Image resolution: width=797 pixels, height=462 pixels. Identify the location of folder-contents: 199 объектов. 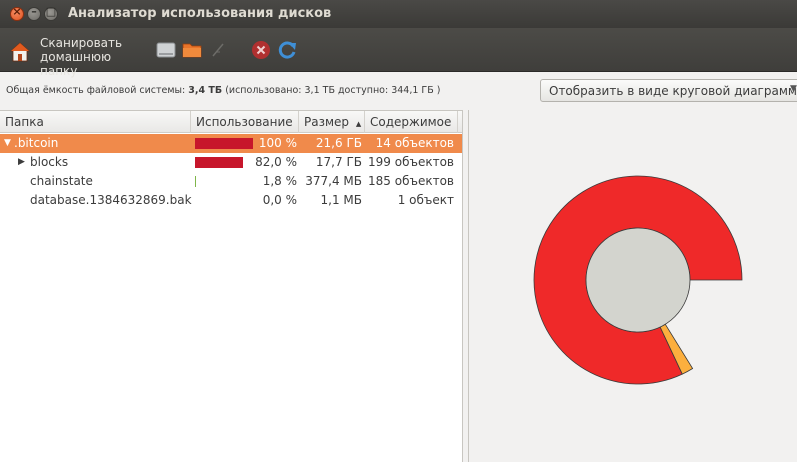
(411, 162).